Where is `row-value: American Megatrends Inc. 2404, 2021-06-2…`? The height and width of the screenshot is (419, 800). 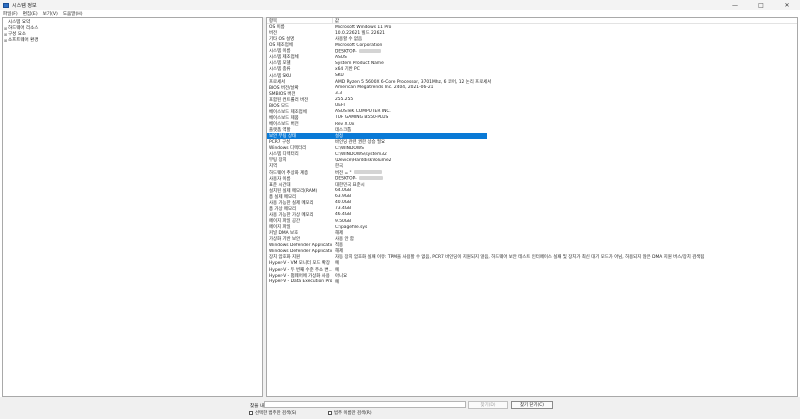
row-value: American Megatrends Inc. 2404, 2021-06-2… is located at coordinates (564, 87).